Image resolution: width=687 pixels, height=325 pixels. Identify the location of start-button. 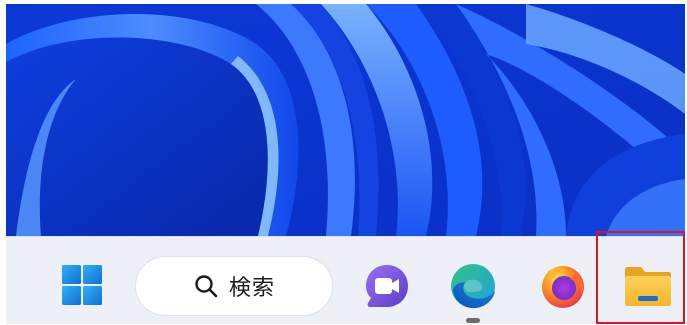
(82, 285).